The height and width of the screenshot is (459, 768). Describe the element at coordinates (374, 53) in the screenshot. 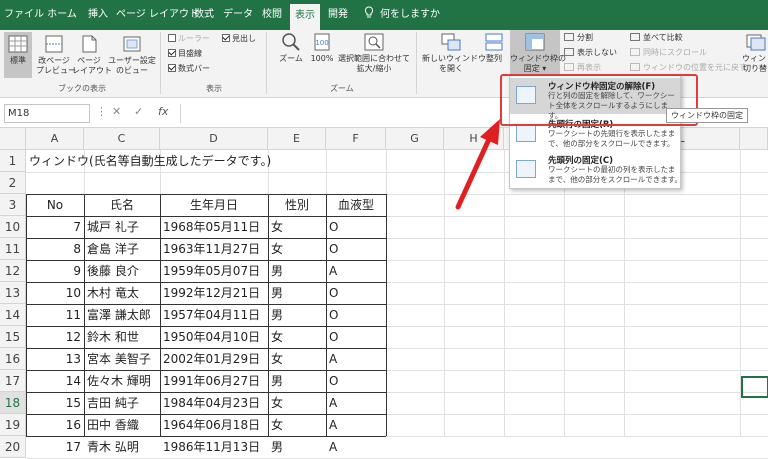

I see `zoom-to-selection-button: 選択範囲に合わせて 拡大/縮小` at that location.